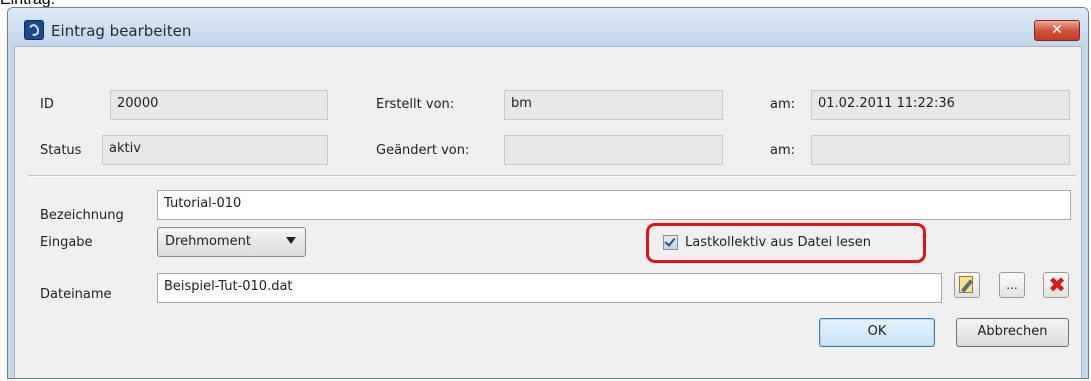 Image resolution: width=1091 pixels, height=381 pixels. What do you see at coordinates (783, 104) in the screenshot?
I see `created-at-label: am:` at bounding box center [783, 104].